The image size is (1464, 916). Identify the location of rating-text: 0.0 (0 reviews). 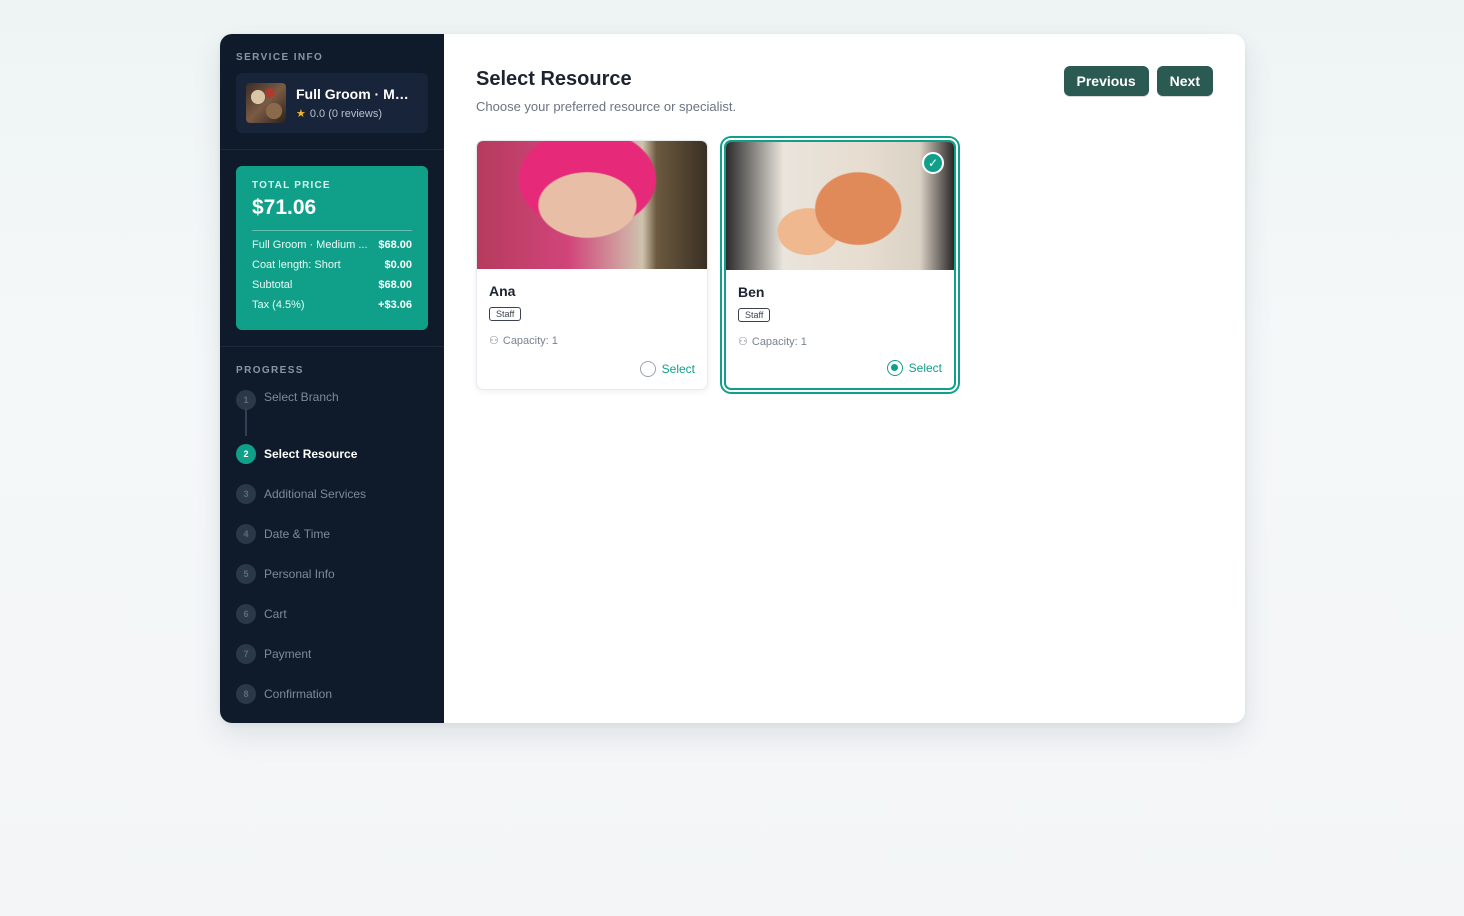
(346, 113).